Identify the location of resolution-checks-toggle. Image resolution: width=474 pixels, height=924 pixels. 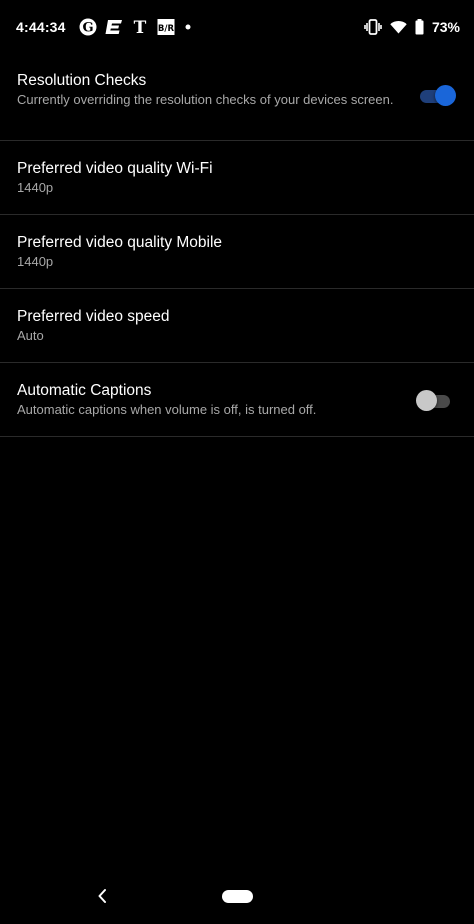
(437, 95).